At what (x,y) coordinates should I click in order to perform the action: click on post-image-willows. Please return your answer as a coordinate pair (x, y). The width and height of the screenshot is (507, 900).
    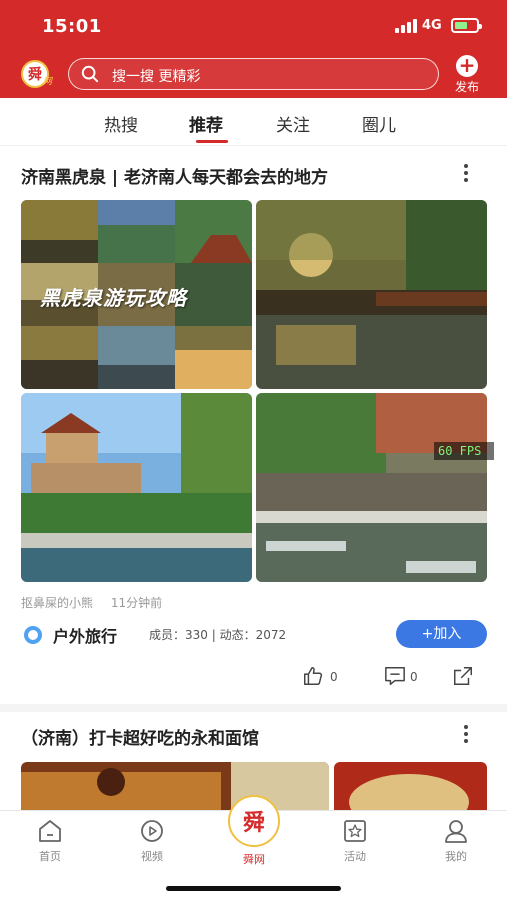
    Looking at the image, I should click on (371, 294).